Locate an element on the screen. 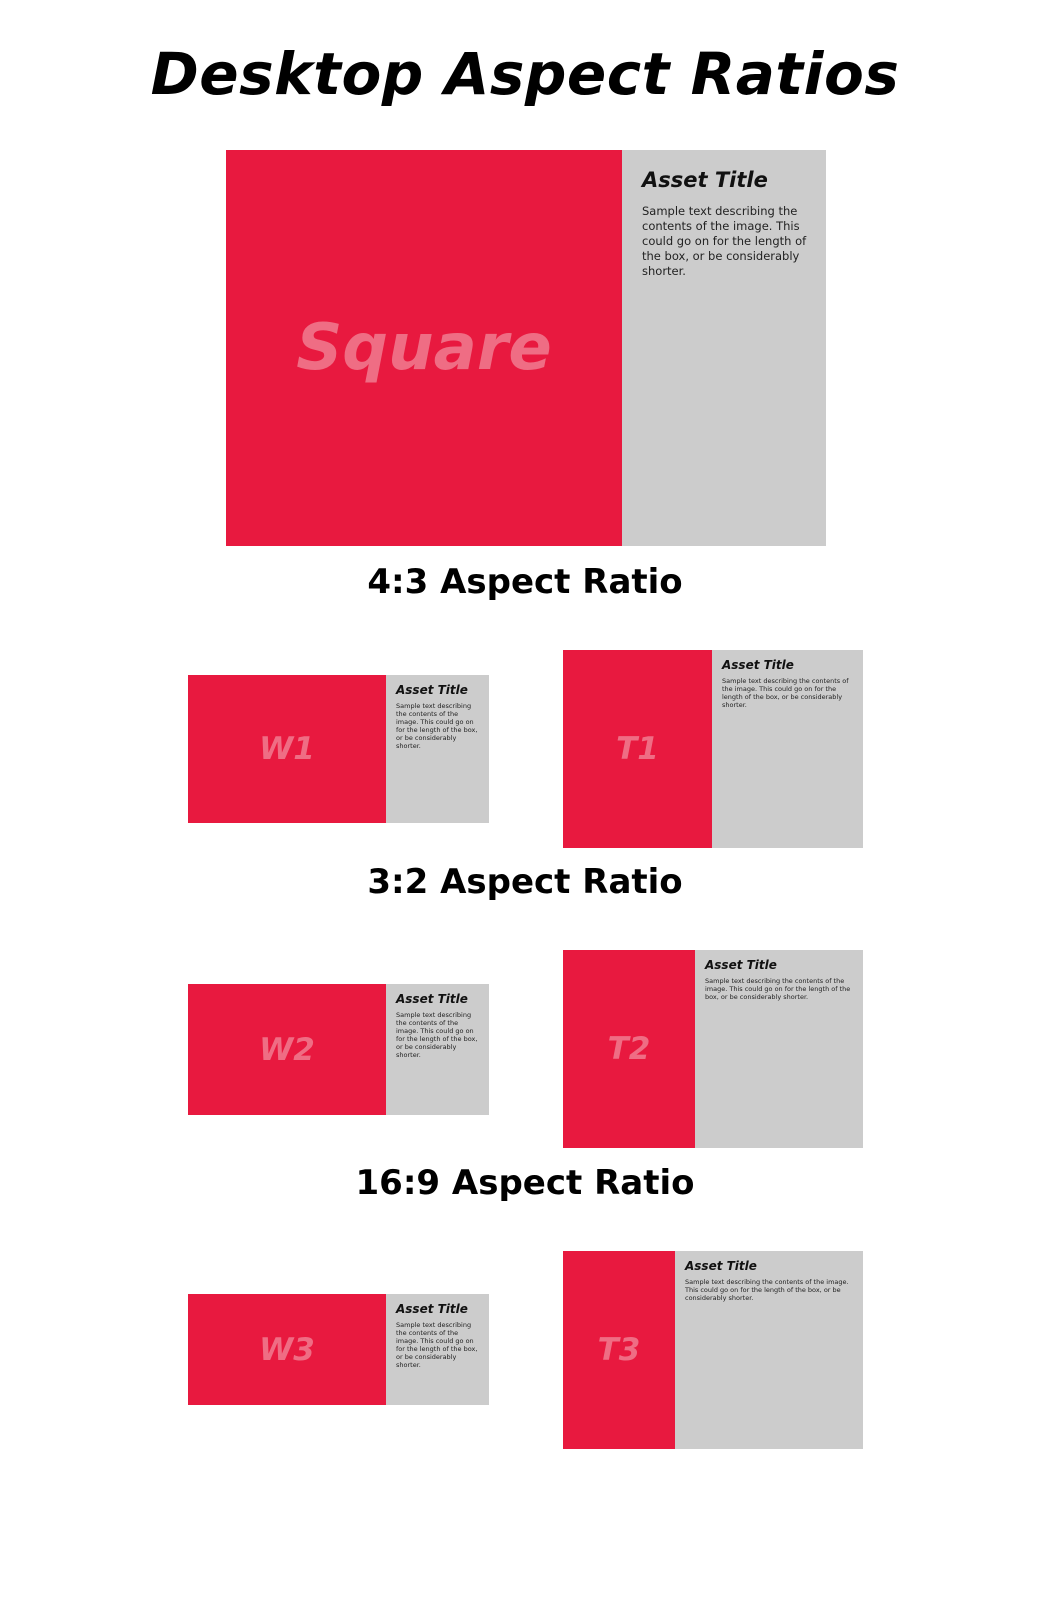  t2-image-label: T2 is located at coordinates (629, 1049).